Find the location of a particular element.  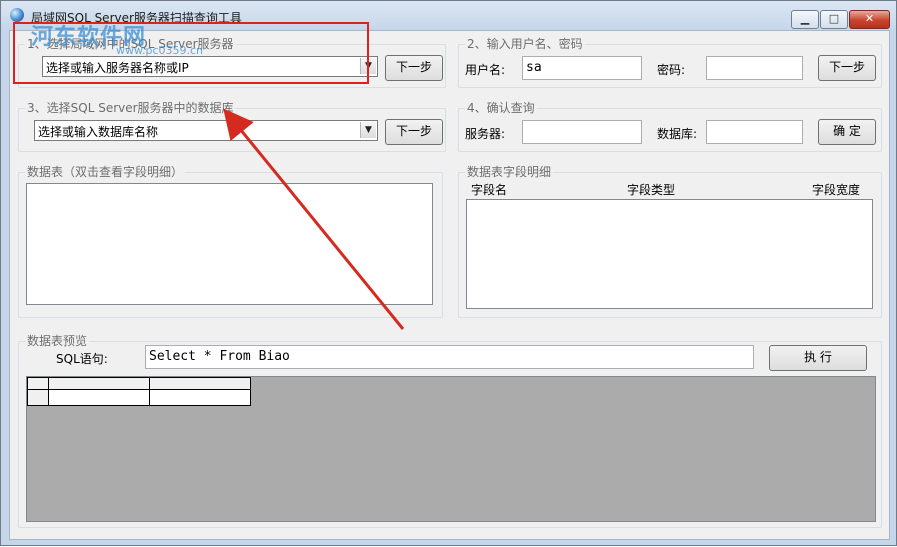

red-annotation-arrow is located at coordinates (314, 219).